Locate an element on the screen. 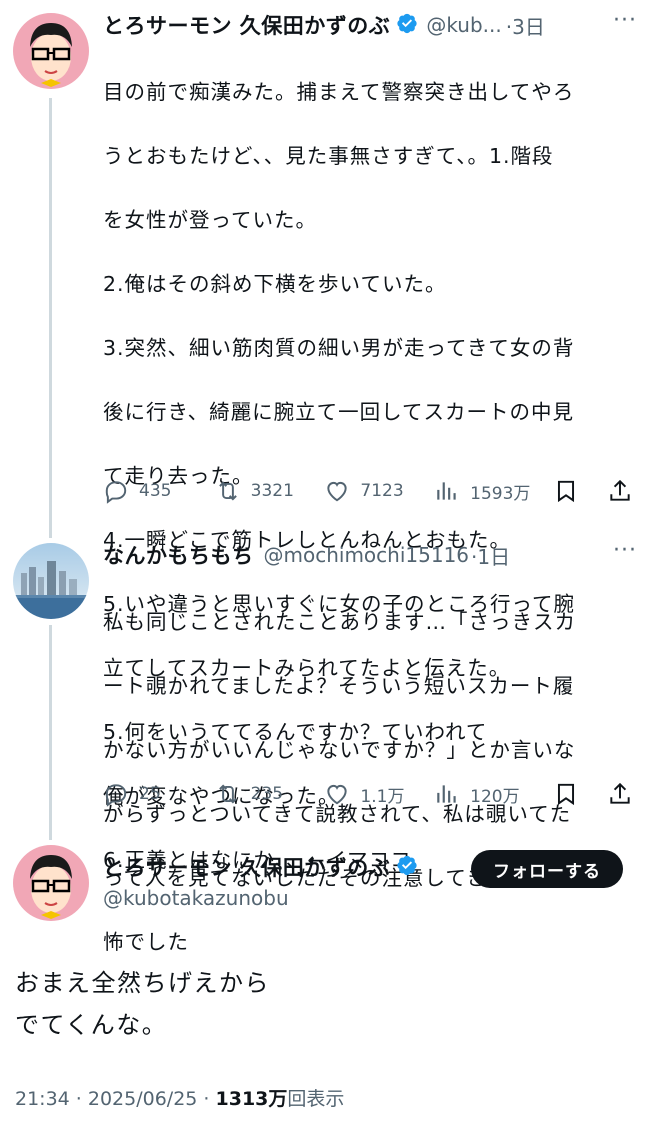 Image resolution: width=650 pixels, height=1124 pixels. tweet-line: 2.俺はその斜め下横を歩いていた。 is located at coordinates (275, 284).